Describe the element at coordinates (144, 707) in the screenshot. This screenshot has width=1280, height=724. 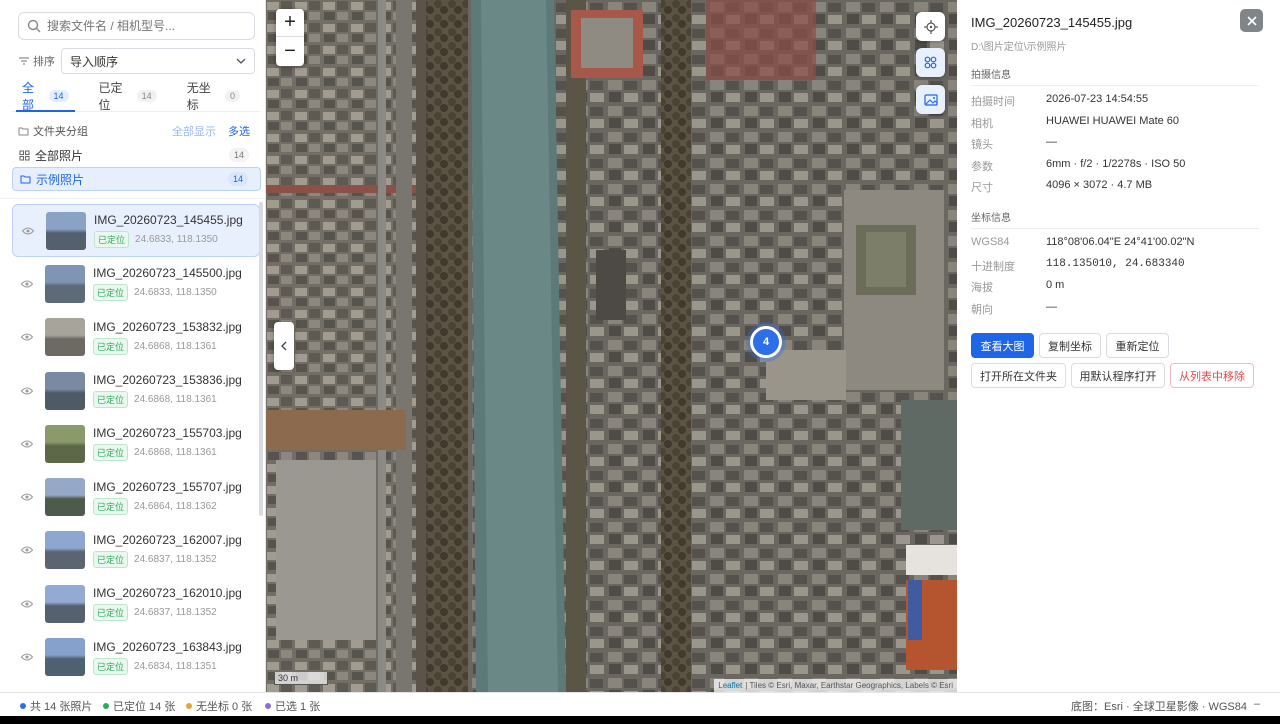
I see `status-located-text: 已定位 14 张` at that location.